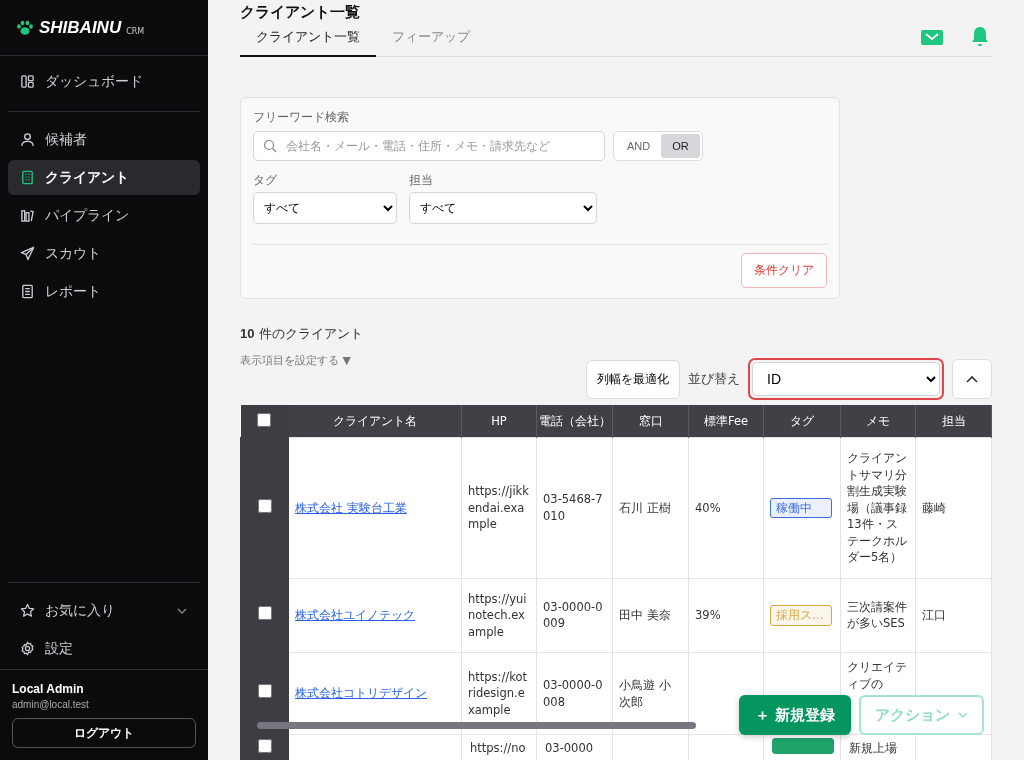 Image resolution: width=1024 pixels, height=760 pixels. Describe the element at coordinates (498, 747) in the screenshot. I see `table-cell: https://no` at that location.